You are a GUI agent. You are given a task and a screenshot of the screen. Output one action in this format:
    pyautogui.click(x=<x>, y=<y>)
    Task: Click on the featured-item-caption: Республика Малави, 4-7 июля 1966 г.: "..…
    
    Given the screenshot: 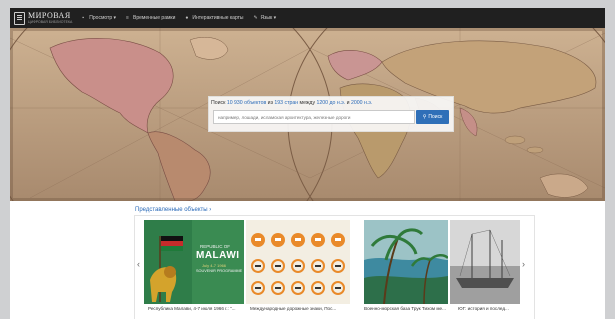 What is the action you would take?
    pyautogui.click(x=197, y=308)
    